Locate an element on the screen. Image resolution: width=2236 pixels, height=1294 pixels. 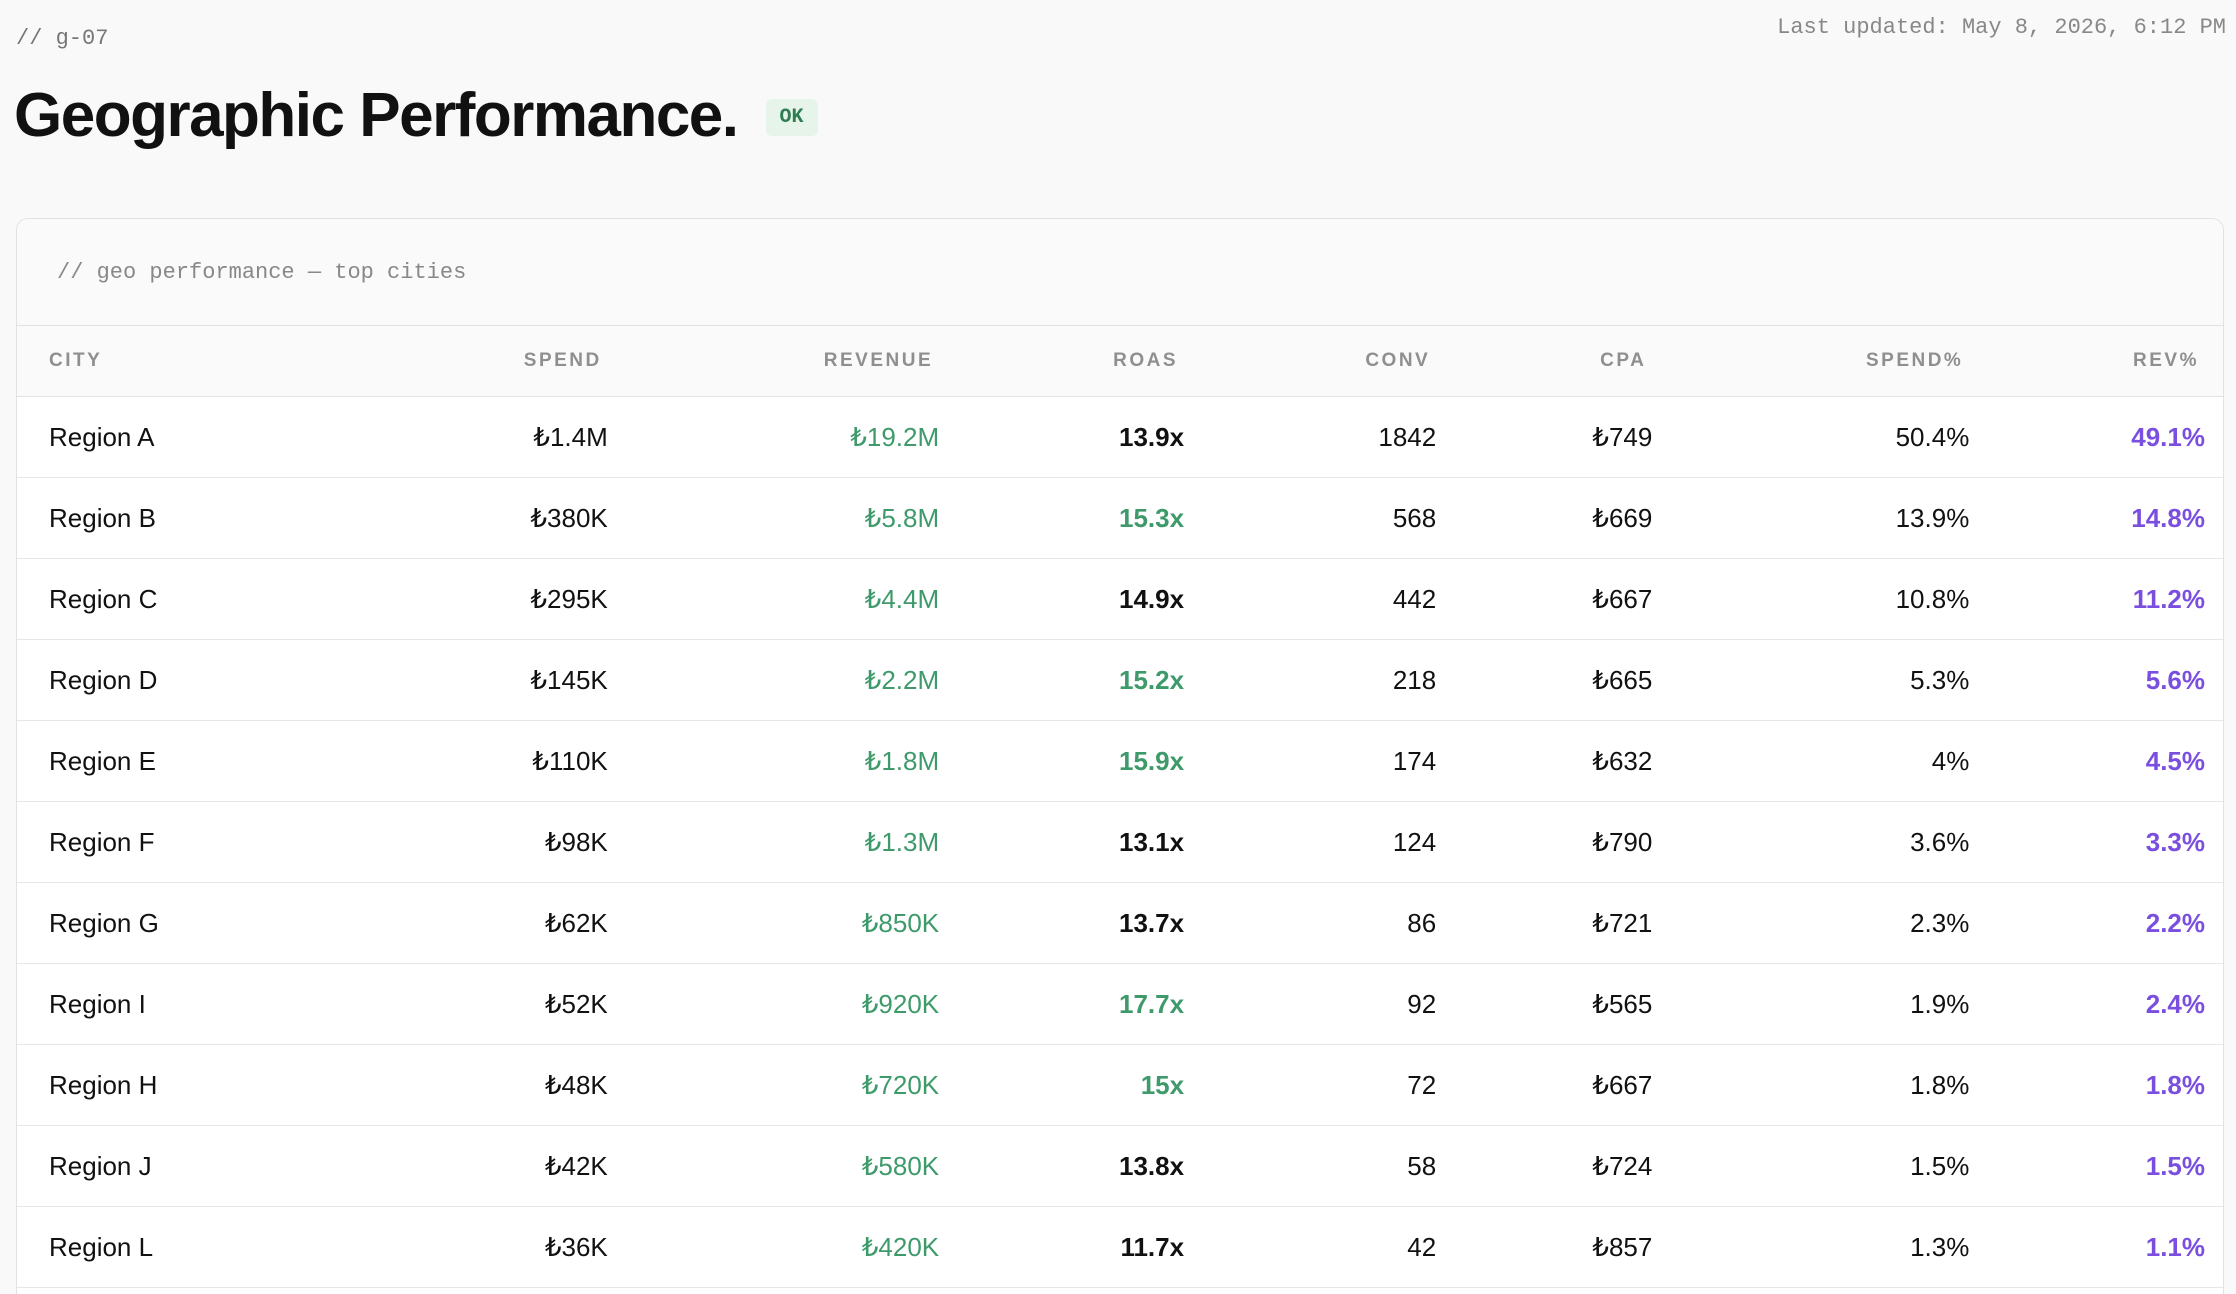
cpa-cell: ₺721 is located at coordinates (1544, 923).